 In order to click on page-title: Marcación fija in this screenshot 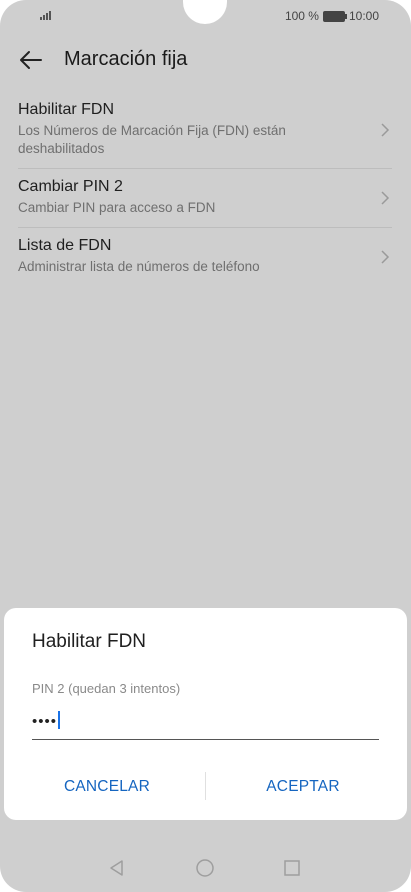, I will do `click(126, 59)`.